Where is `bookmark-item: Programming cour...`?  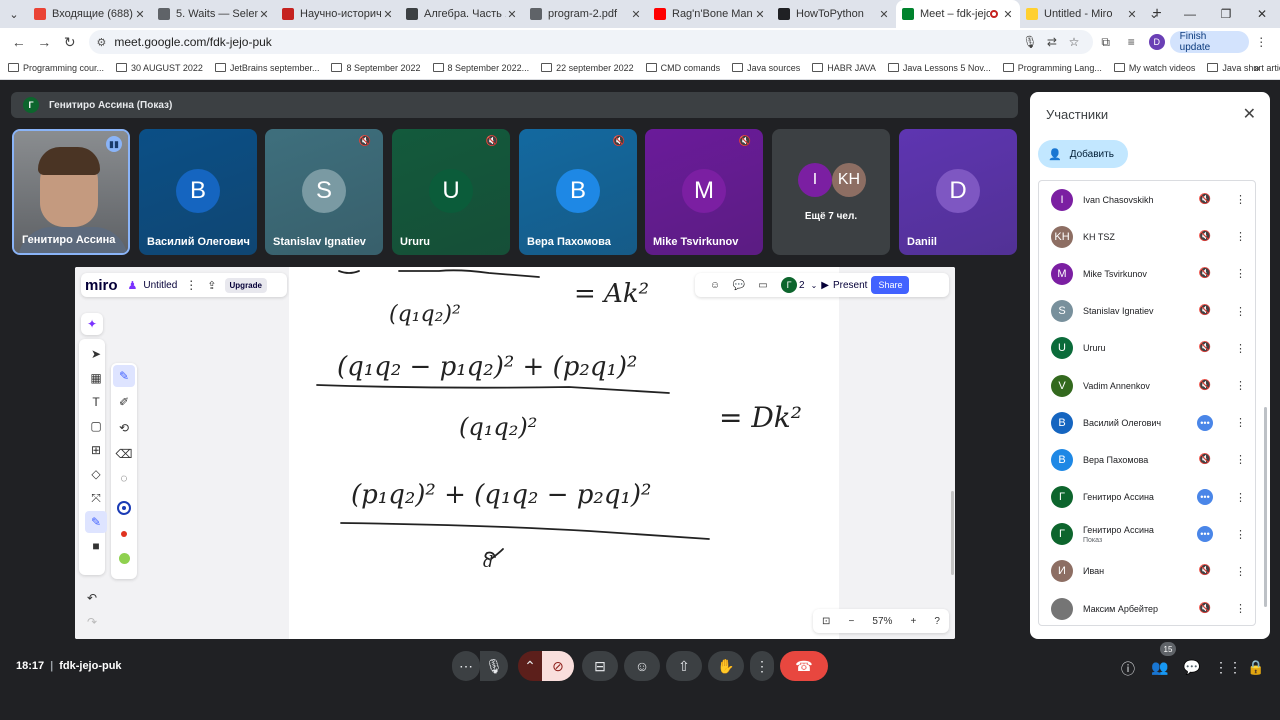 bookmark-item: Programming cour... is located at coordinates (56, 68).